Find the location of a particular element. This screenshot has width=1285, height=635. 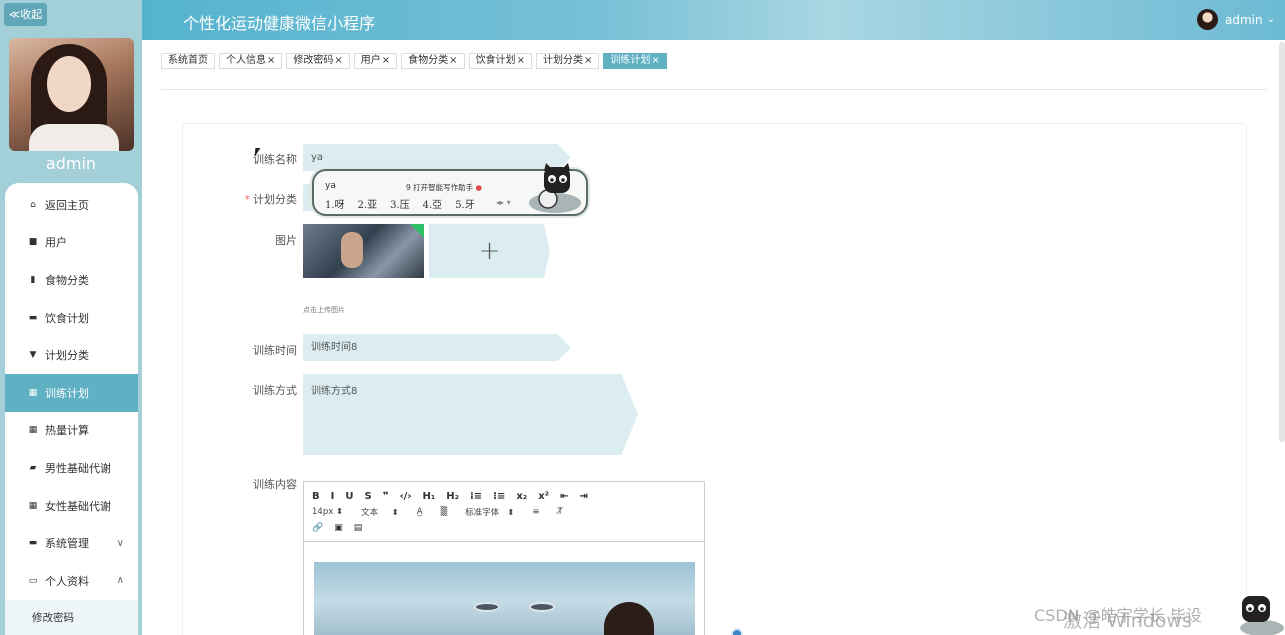

tab: 修改密码× is located at coordinates (318, 61).